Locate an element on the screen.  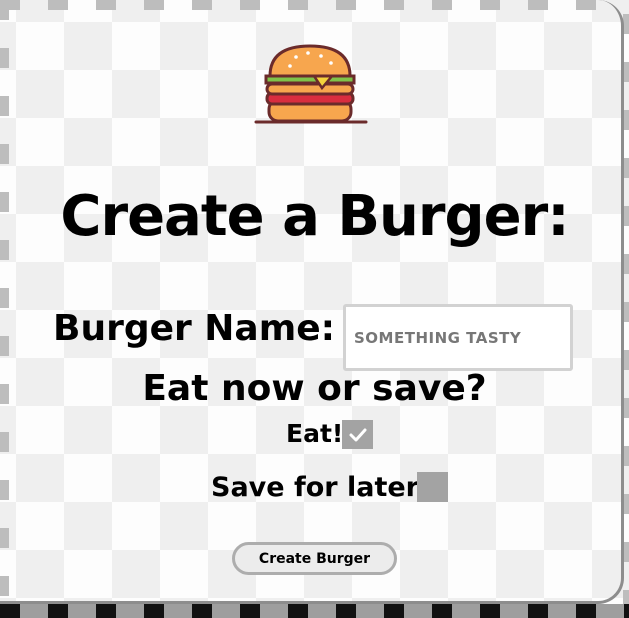
burger-icon is located at coordinates (311, 84).